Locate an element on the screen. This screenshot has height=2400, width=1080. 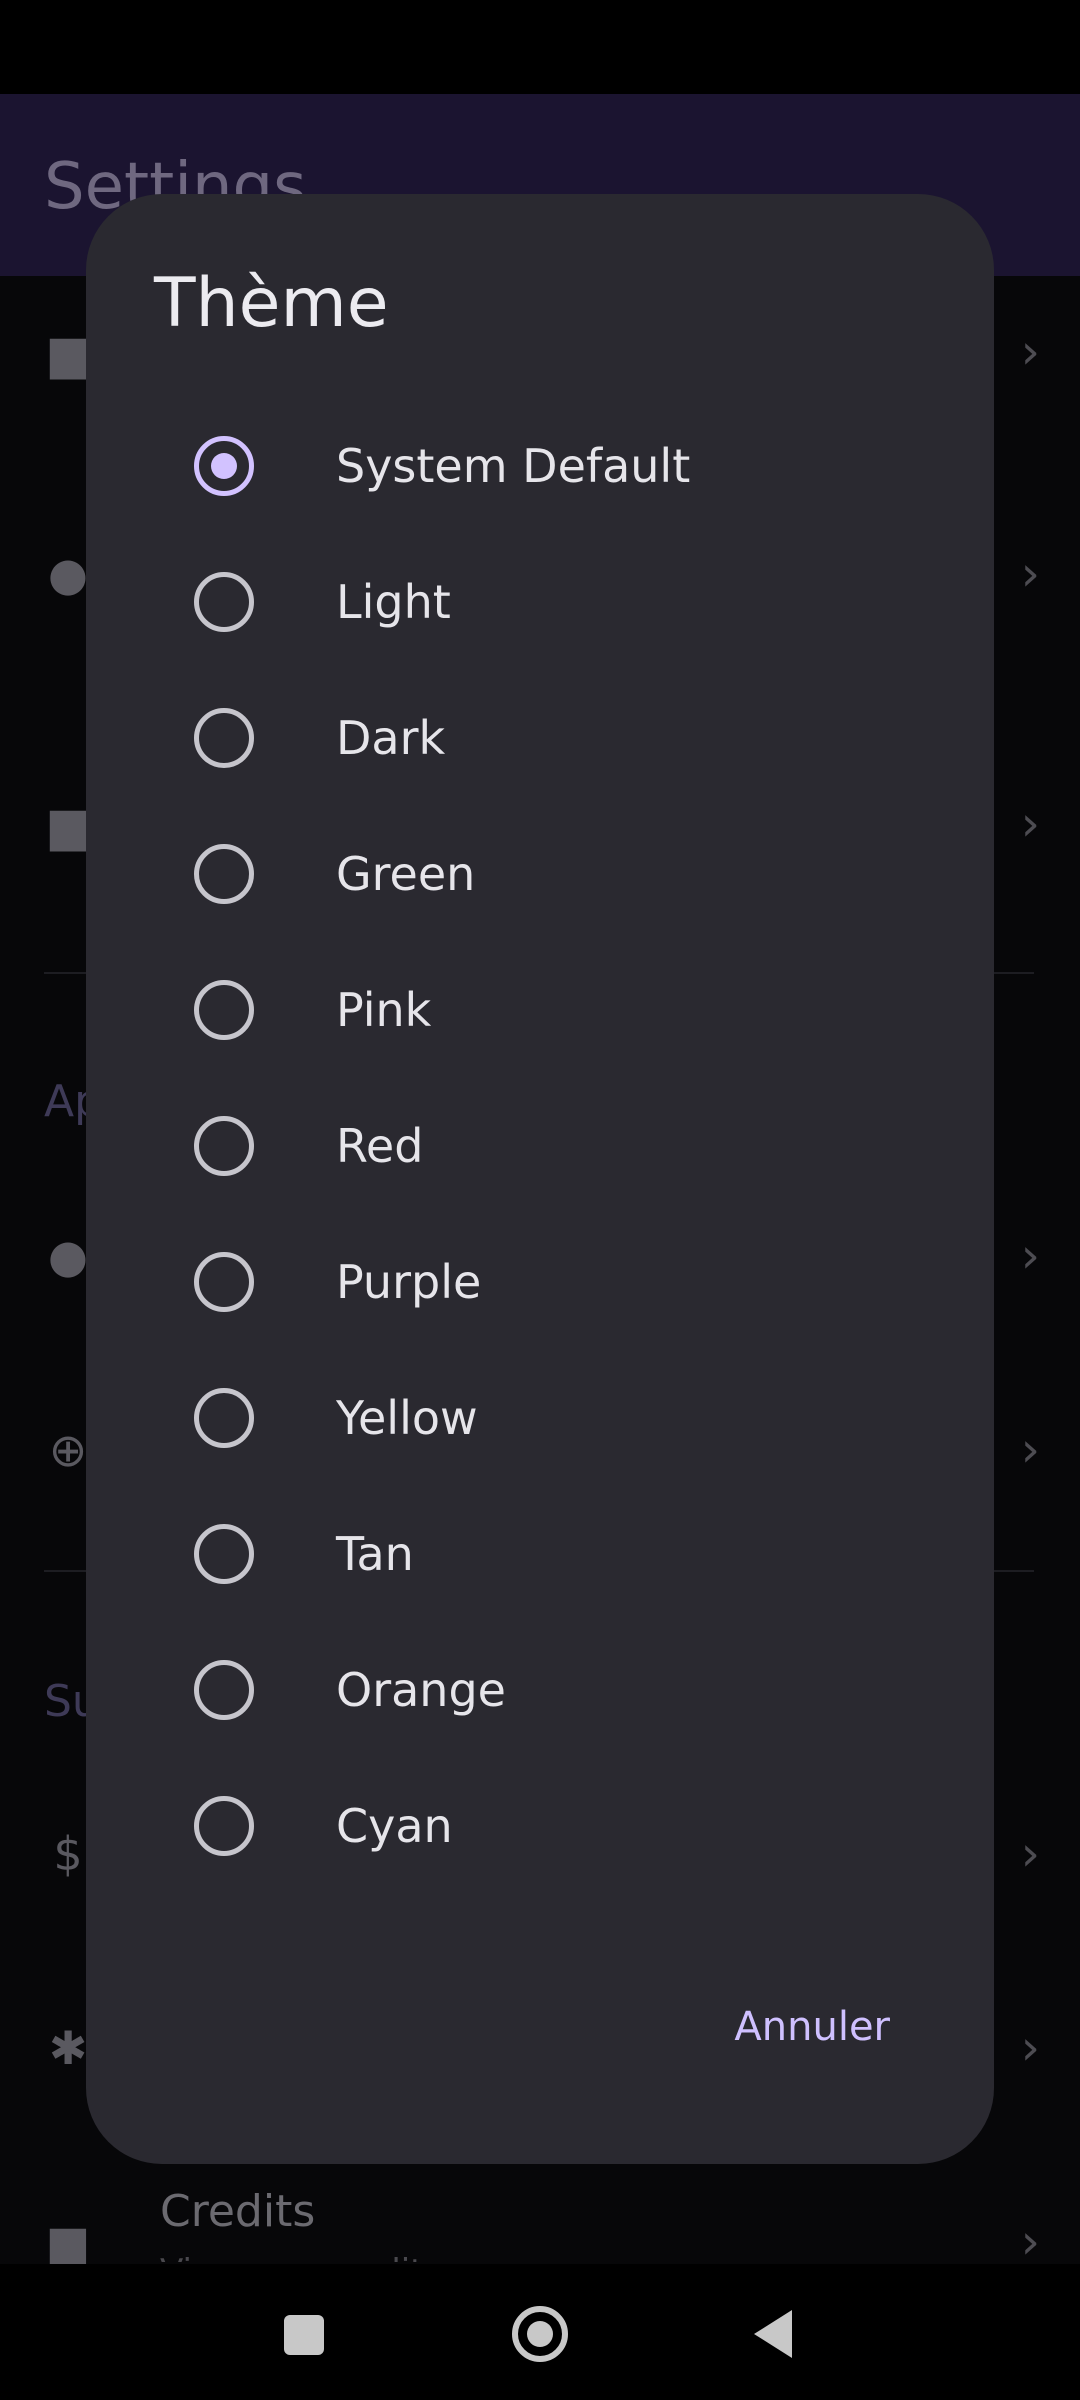
theme-option-purple: Purple is located at coordinates (540, 1282).